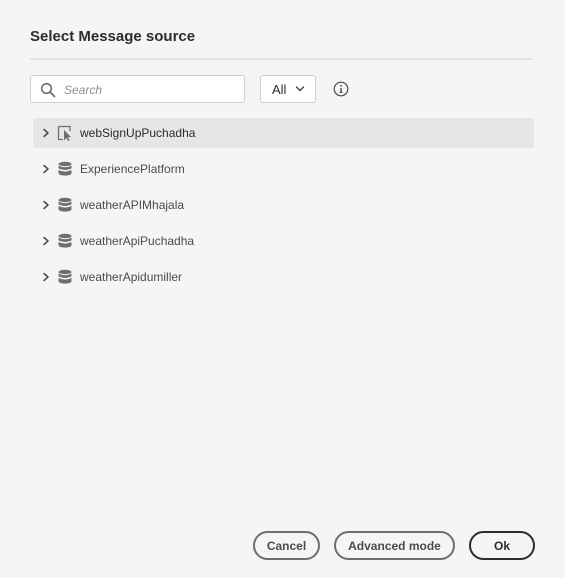  I want to click on tree-item-weatherapidumiller: weatherApidumiller, so click(283, 277).